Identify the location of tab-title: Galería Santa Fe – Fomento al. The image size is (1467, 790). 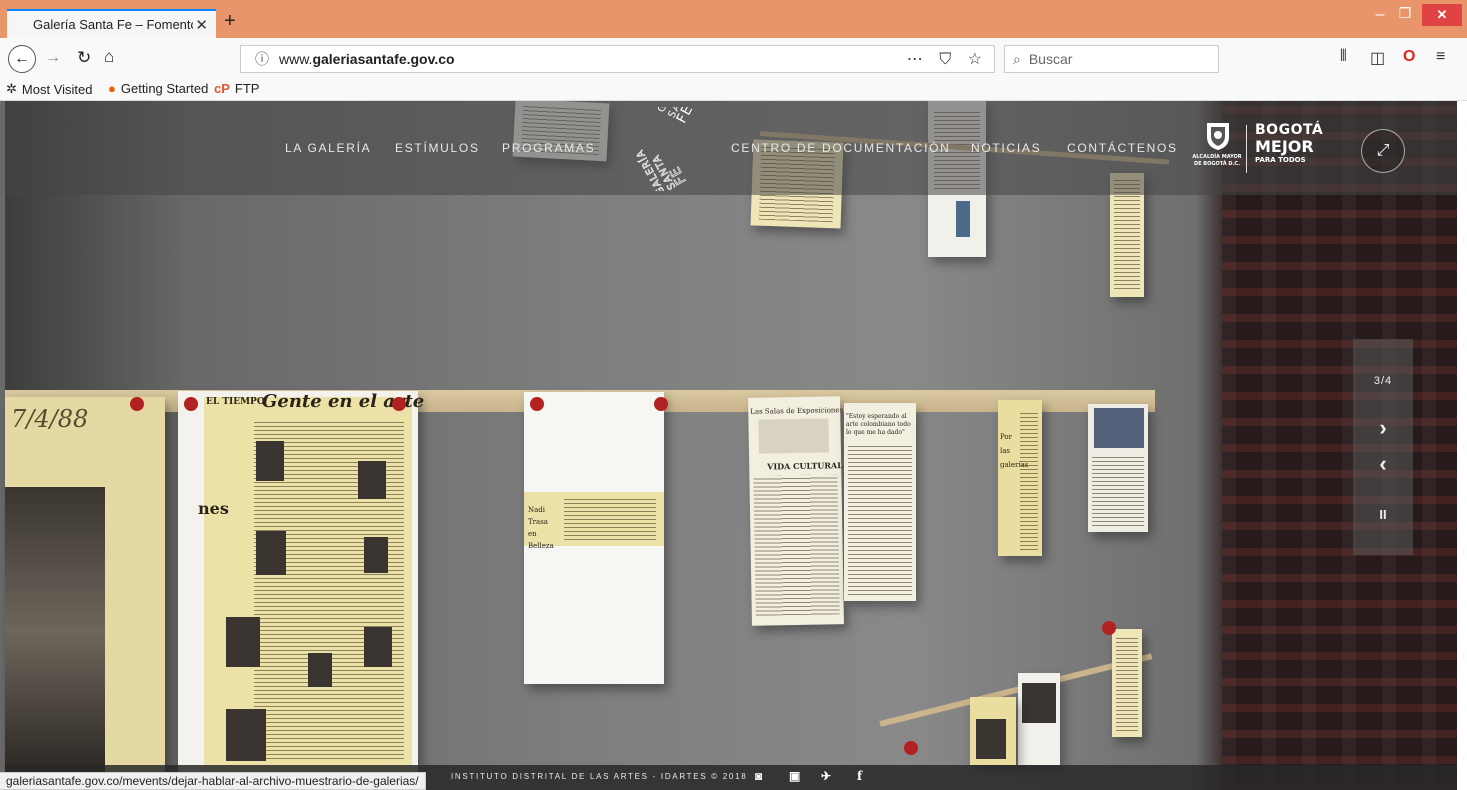
(113, 24).